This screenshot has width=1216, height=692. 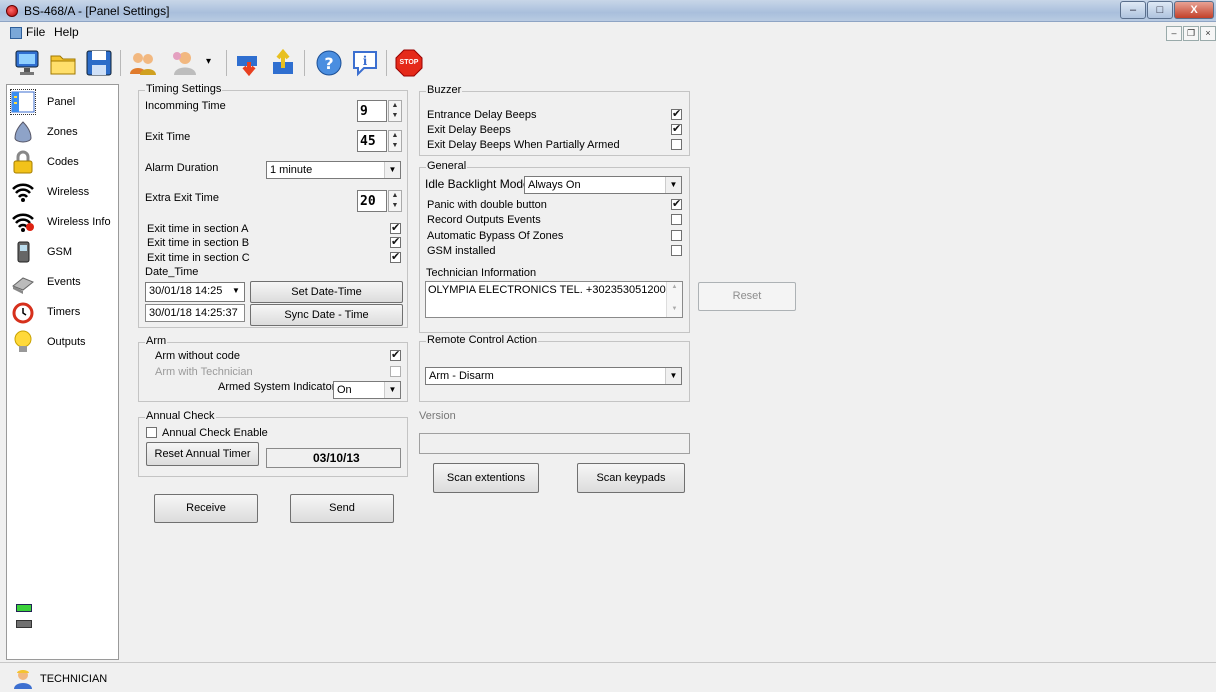 I want to click on exit-time-field: 45, so click(x=372, y=141).